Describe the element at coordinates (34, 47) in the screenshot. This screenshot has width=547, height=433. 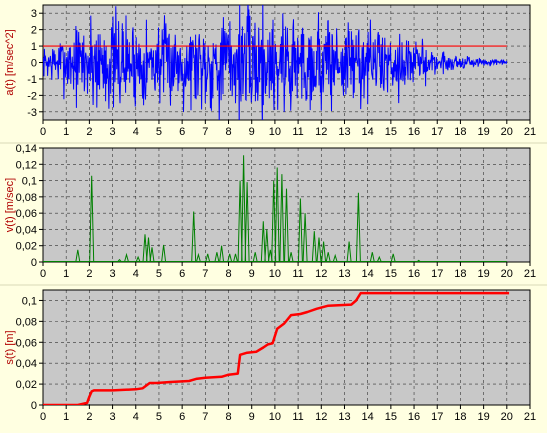
I see `y-tick-label: 1` at that location.